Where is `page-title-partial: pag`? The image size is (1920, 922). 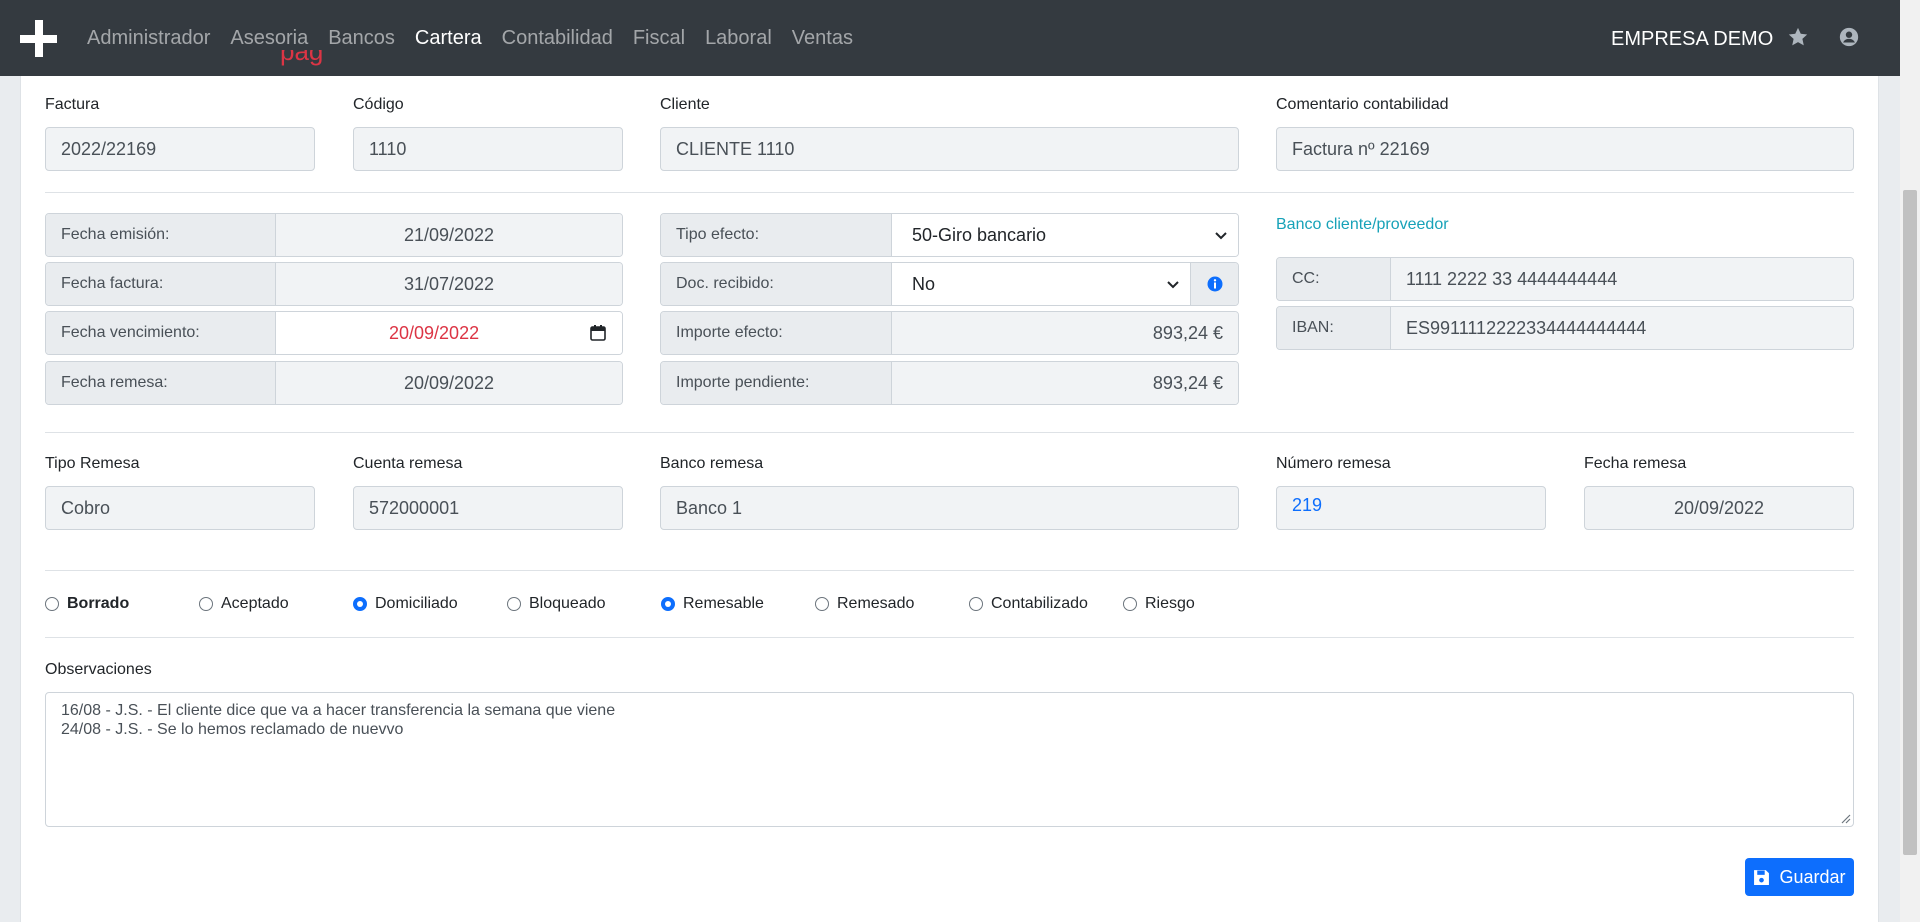
page-title-partial: pag is located at coordinates (302, 58).